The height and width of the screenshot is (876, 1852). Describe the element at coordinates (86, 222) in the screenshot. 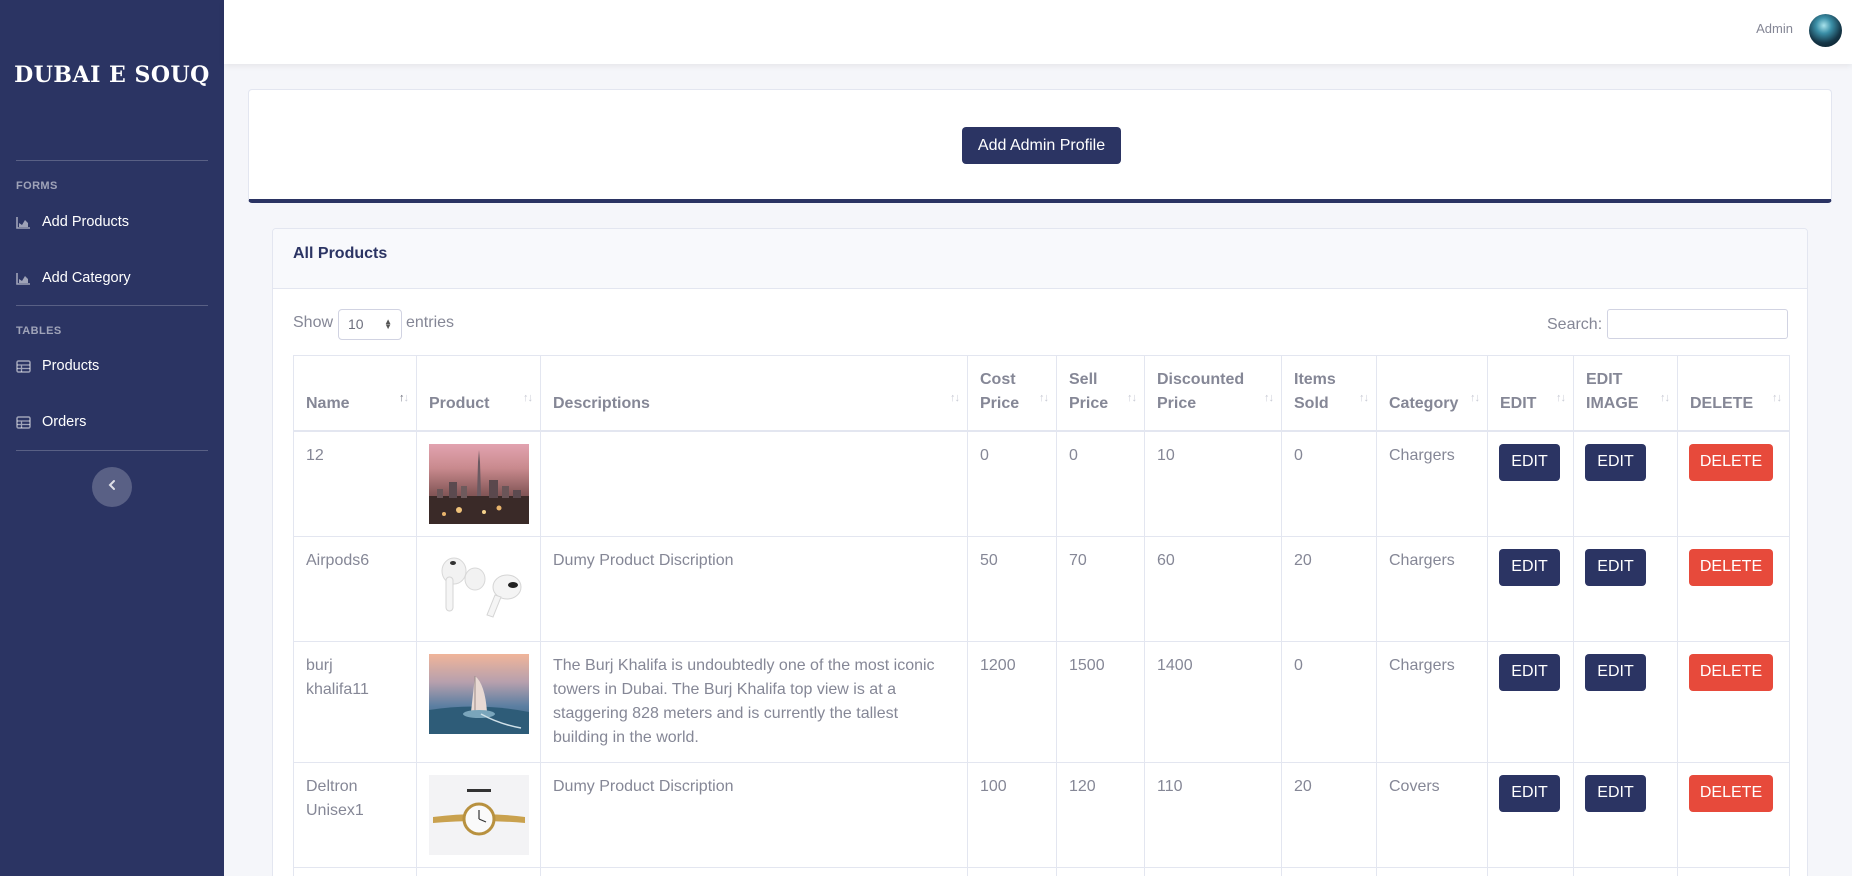

I see `sidebar-item-label: Add Products` at that location.